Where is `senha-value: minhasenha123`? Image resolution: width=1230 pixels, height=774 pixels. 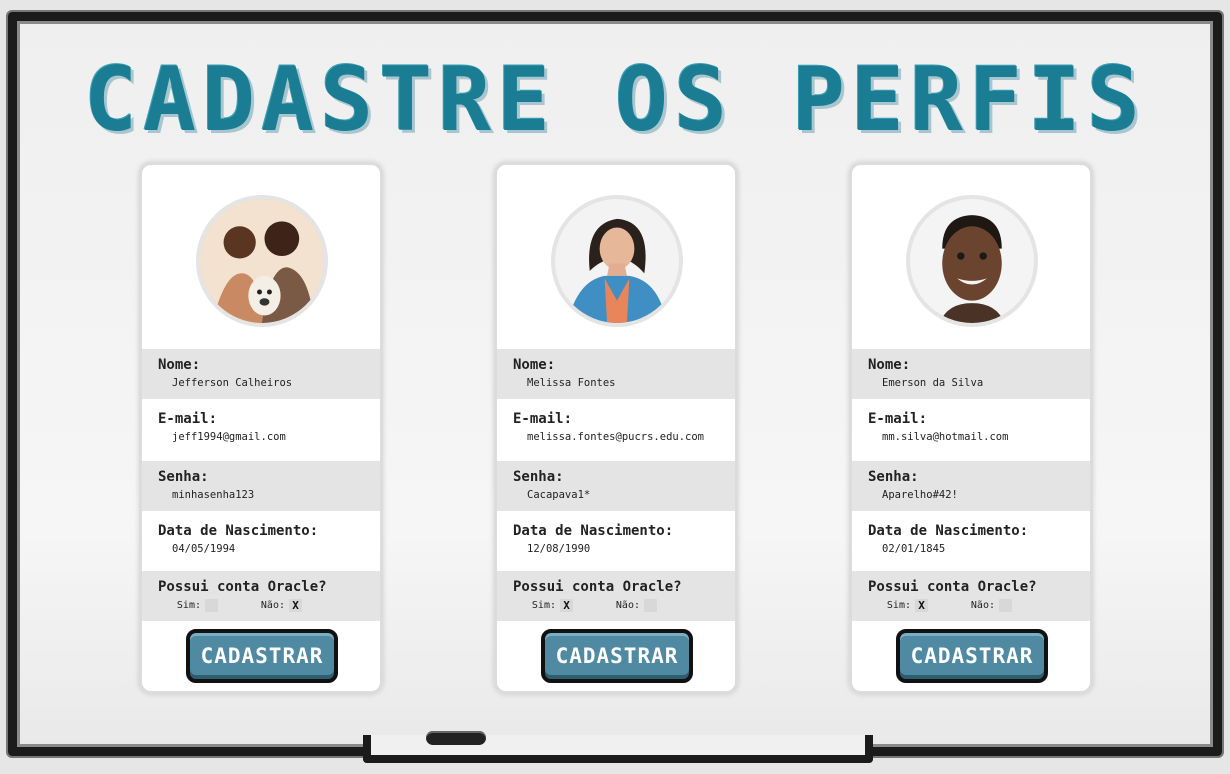
senha-value: minhasenha123 is located at coordinates (276, 495).